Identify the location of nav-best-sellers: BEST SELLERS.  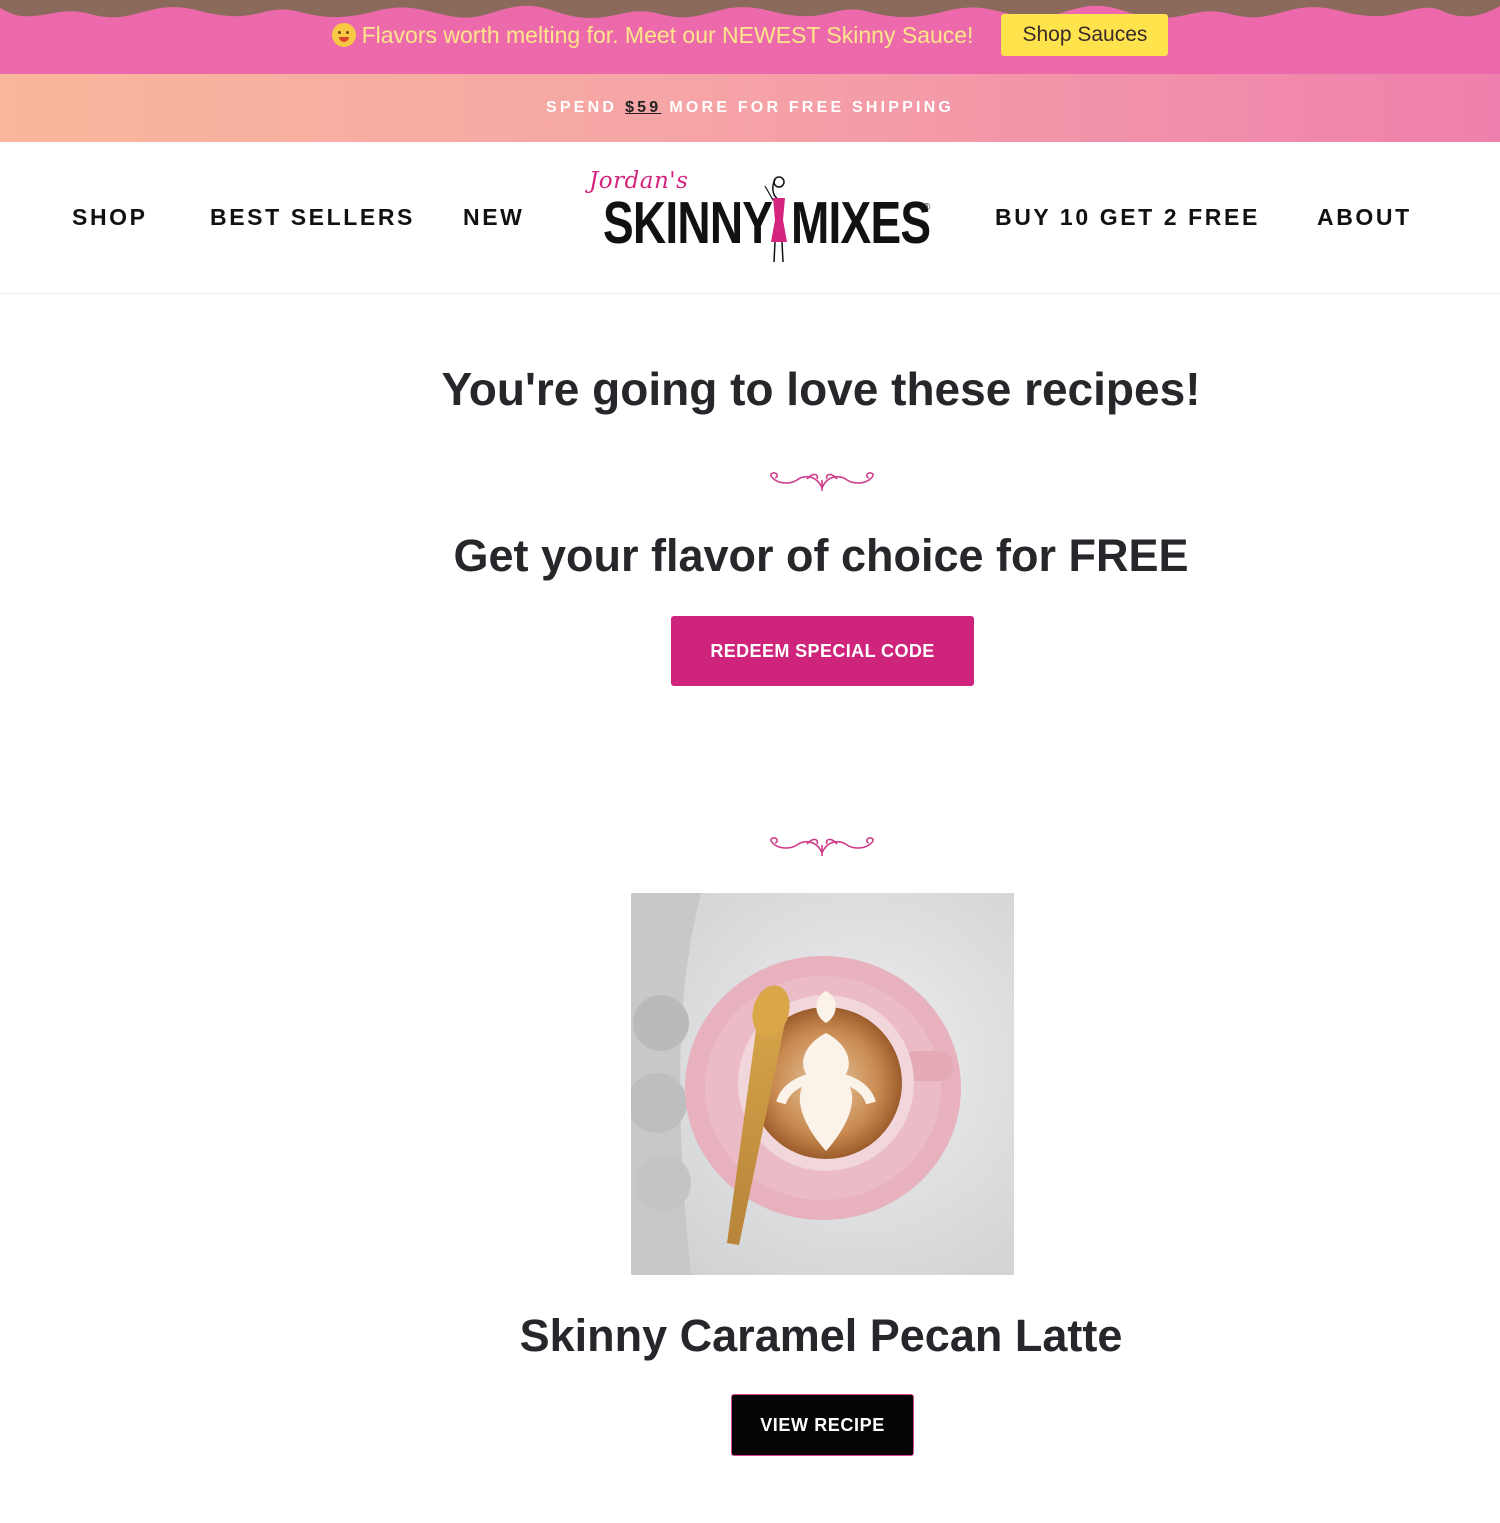
(312, 217).